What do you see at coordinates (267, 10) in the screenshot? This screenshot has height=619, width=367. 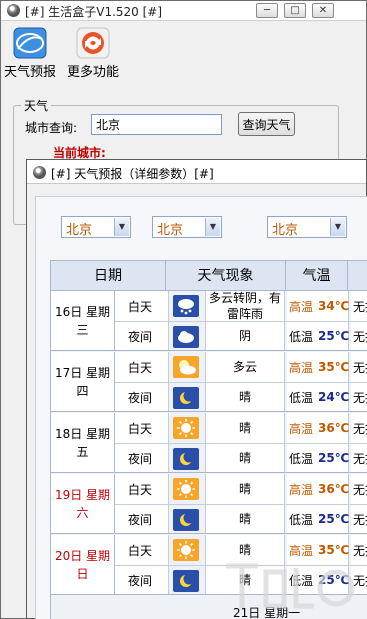 I see `minimize-button: ─` at bounding box center [267, 10].